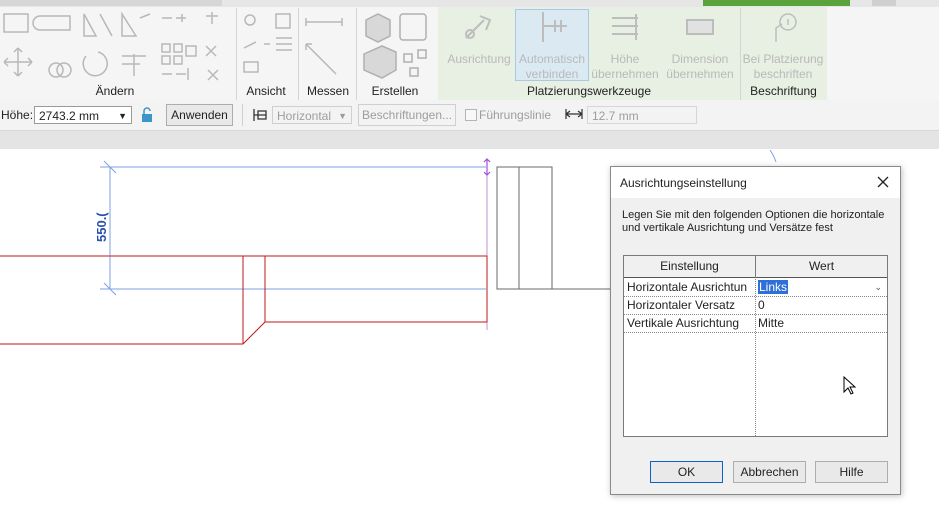  Describe the element at coordinates (111, 3) in the screenshot. I see `tab-fragment` at that location.